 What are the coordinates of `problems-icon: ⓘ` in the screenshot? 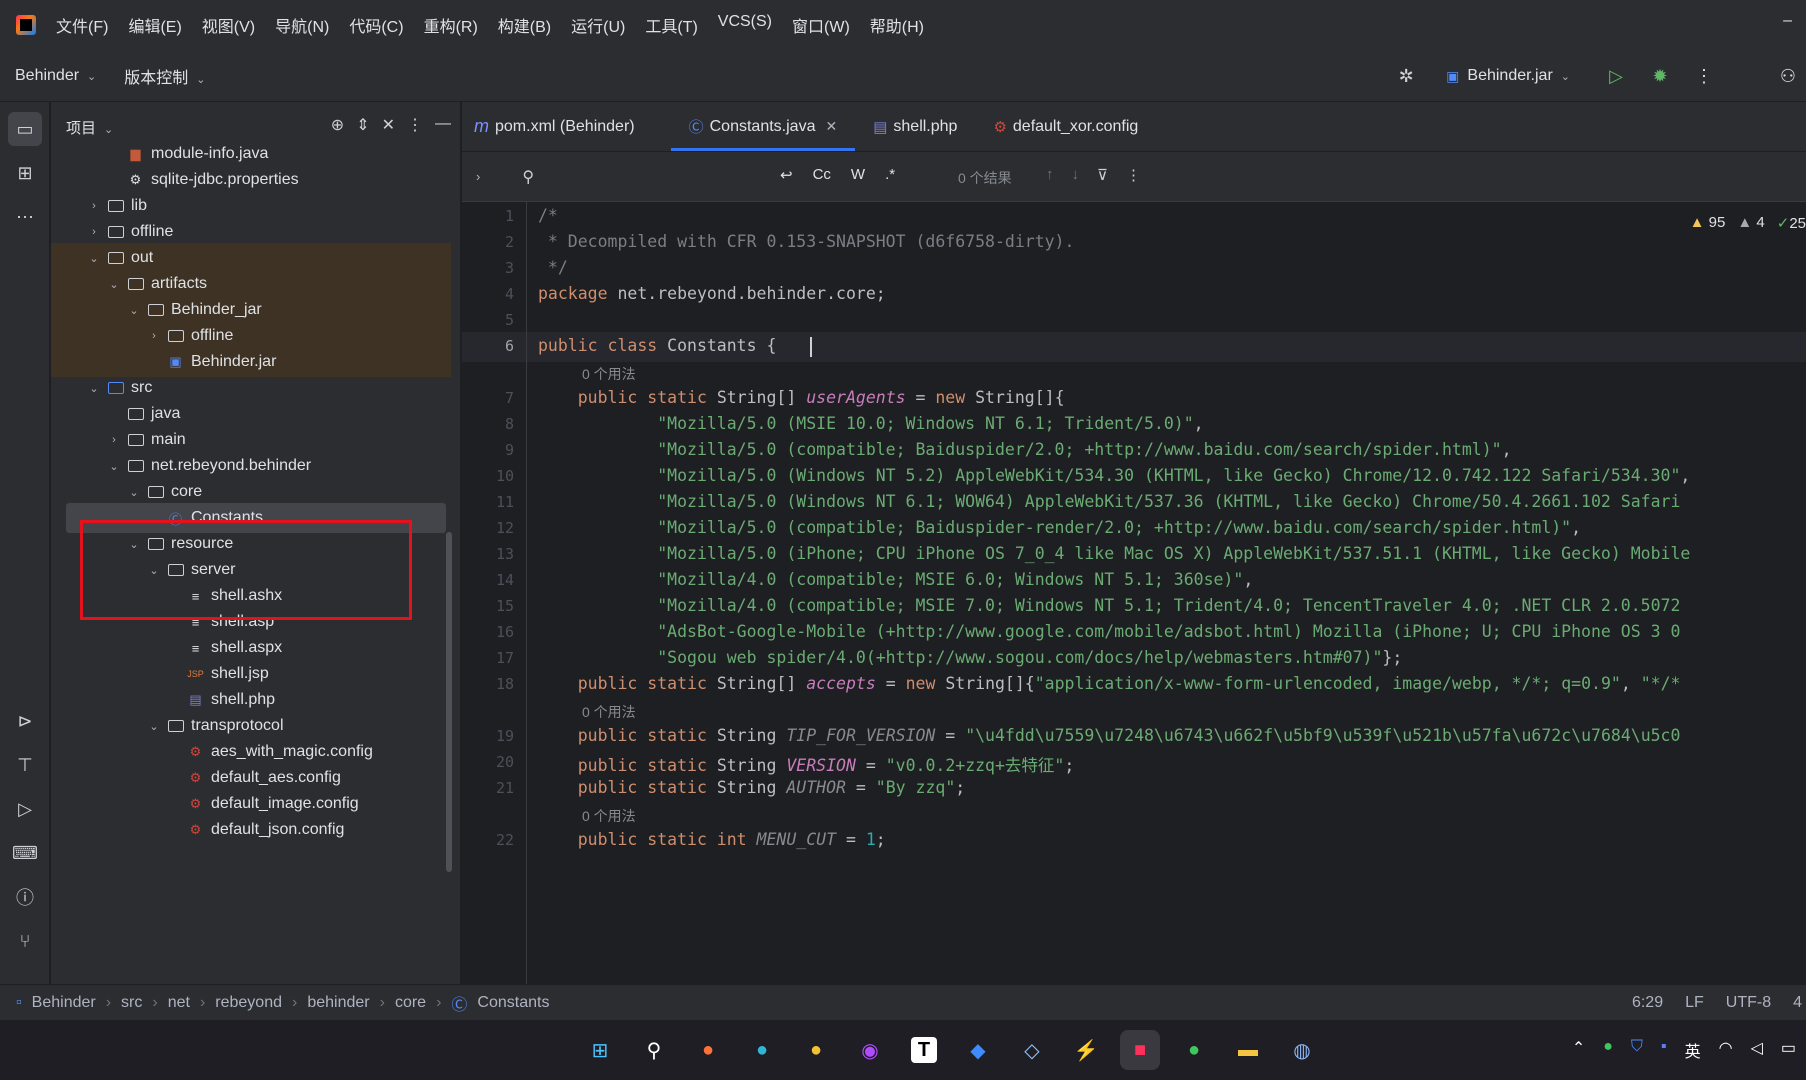 It's located at (25, 897).